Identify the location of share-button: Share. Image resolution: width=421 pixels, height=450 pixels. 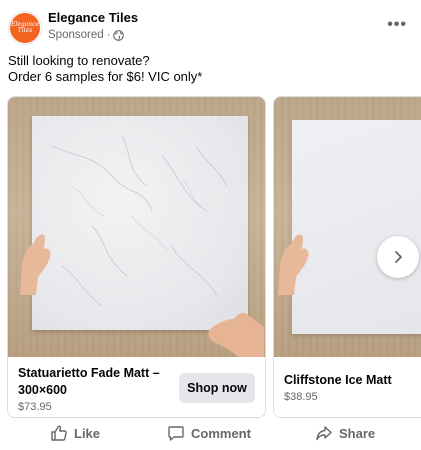
(345, 433).